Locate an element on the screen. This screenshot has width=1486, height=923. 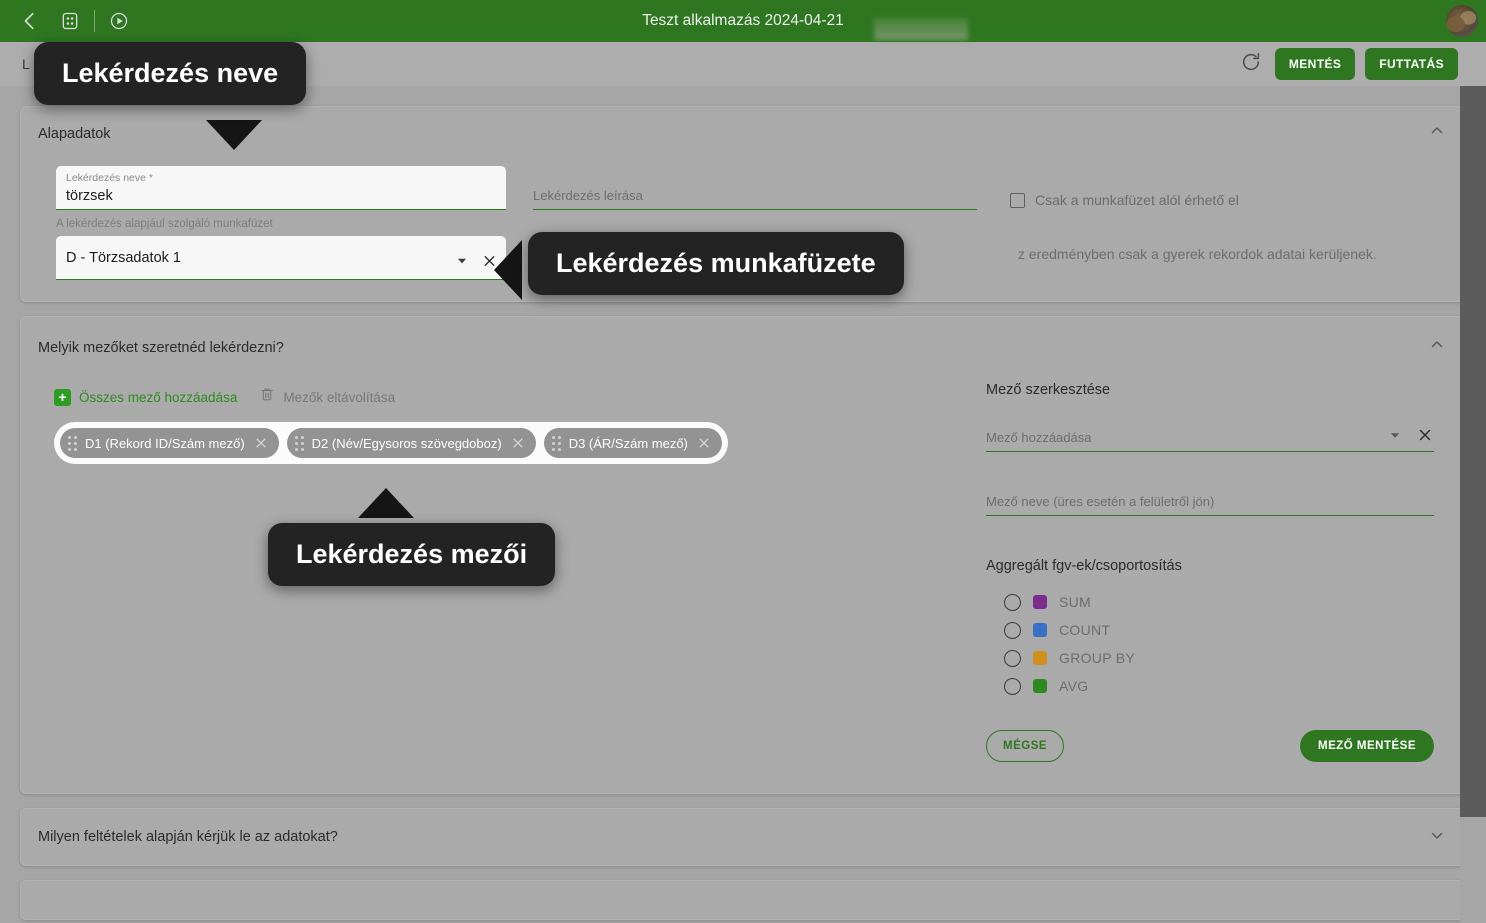
aggregation-options: SUM COUNT GROUP BY AVG is located at coordinates (1216, 644).